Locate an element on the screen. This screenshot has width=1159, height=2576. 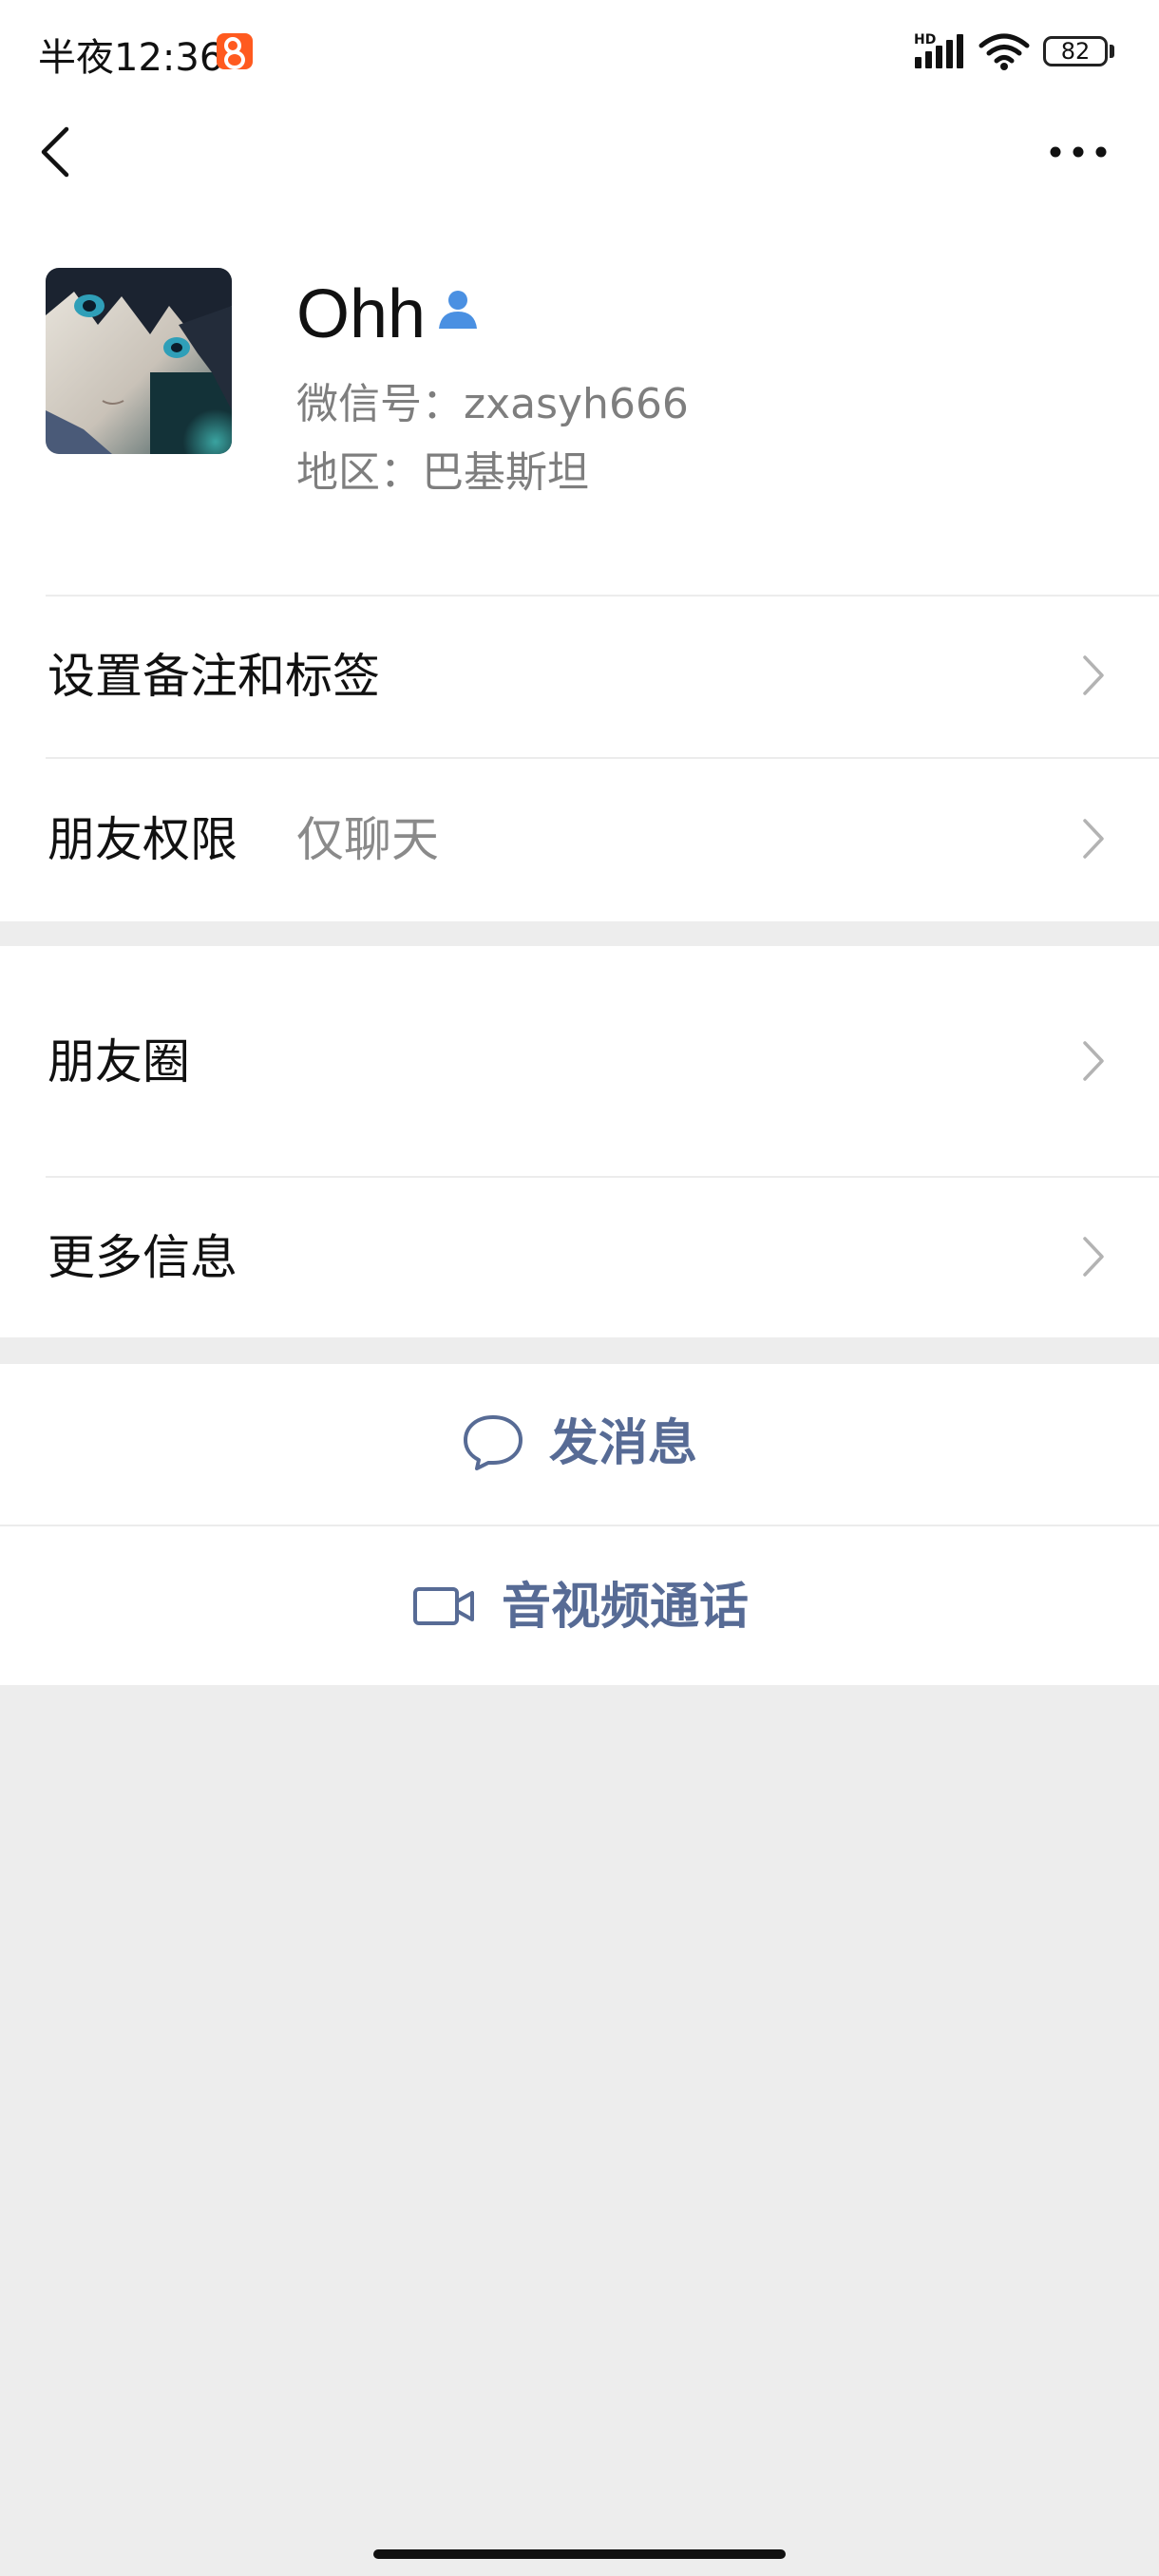
status-time: 半夜12:36 is located at coordinates (131, 58).